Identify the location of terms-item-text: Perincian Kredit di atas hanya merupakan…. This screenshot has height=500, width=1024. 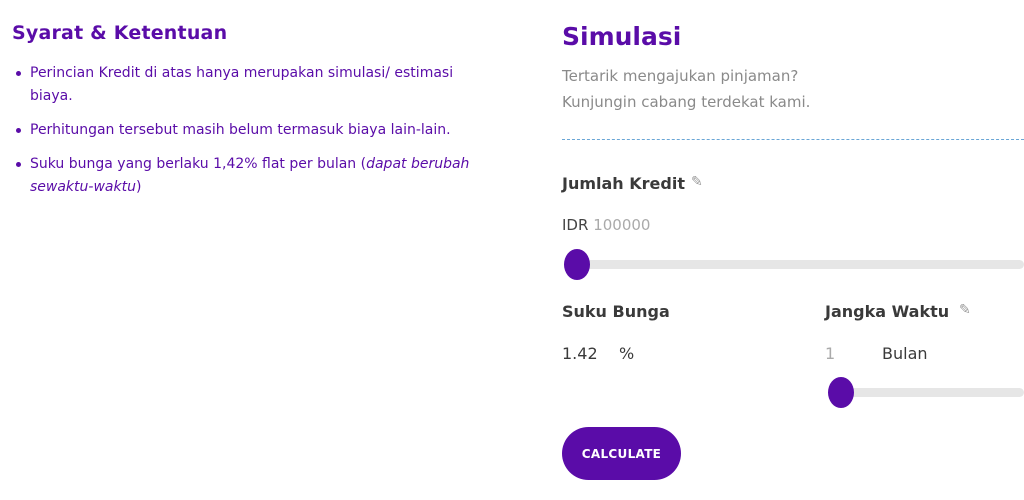
(242, 84).